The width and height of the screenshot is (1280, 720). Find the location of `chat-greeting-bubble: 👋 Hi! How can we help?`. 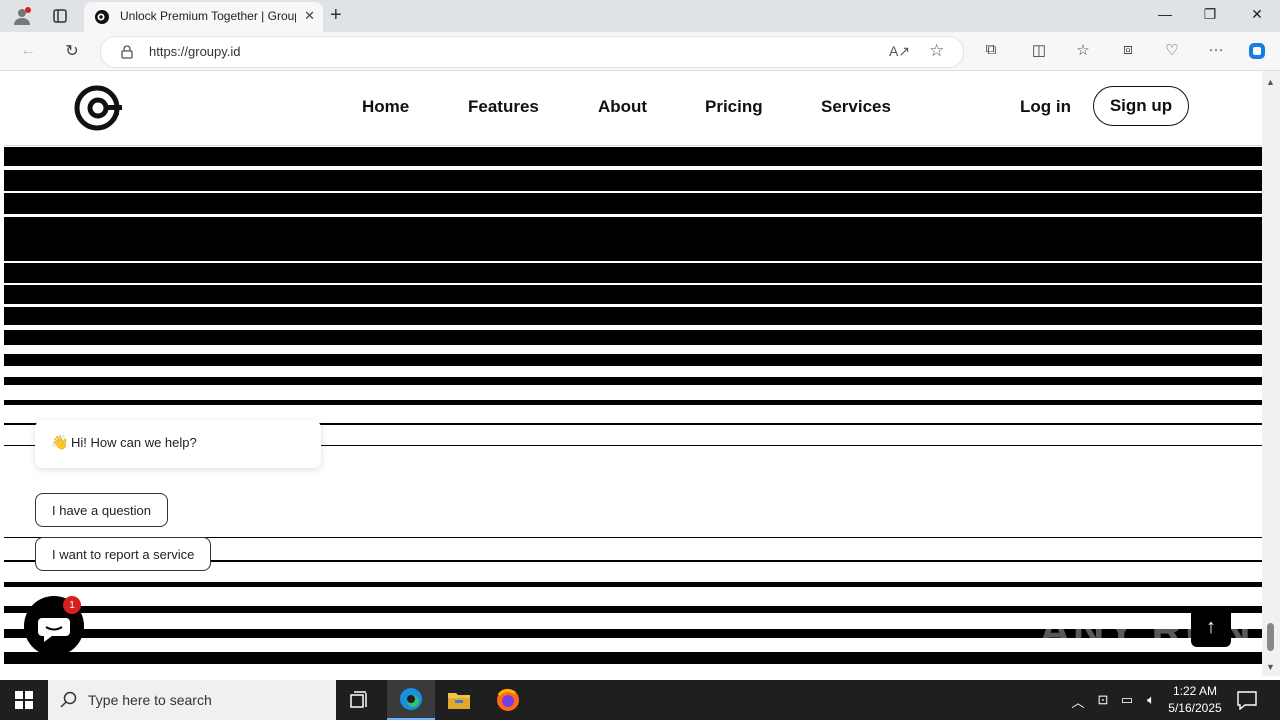

chat-greeting-bubble: 👋 Hi! How can we help? is located at coordinates (178, 444).